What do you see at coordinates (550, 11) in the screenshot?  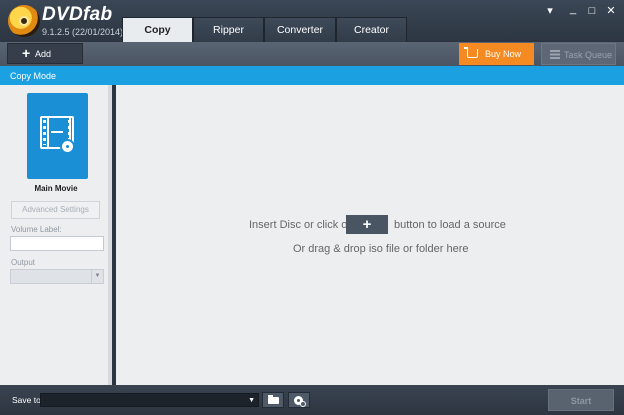 I see `dropdown-menu-icon: ▾` at bounding box center [550, 11].